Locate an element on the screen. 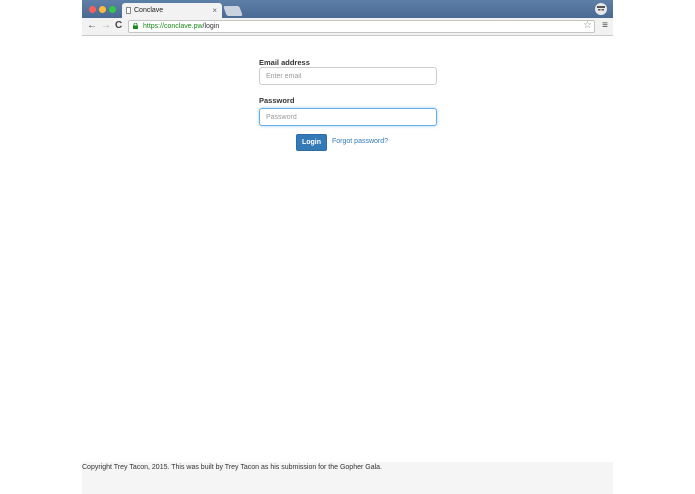 The width and height of the screenshot is (695, 494). new-tab-button is located at coordinates (233, 11).